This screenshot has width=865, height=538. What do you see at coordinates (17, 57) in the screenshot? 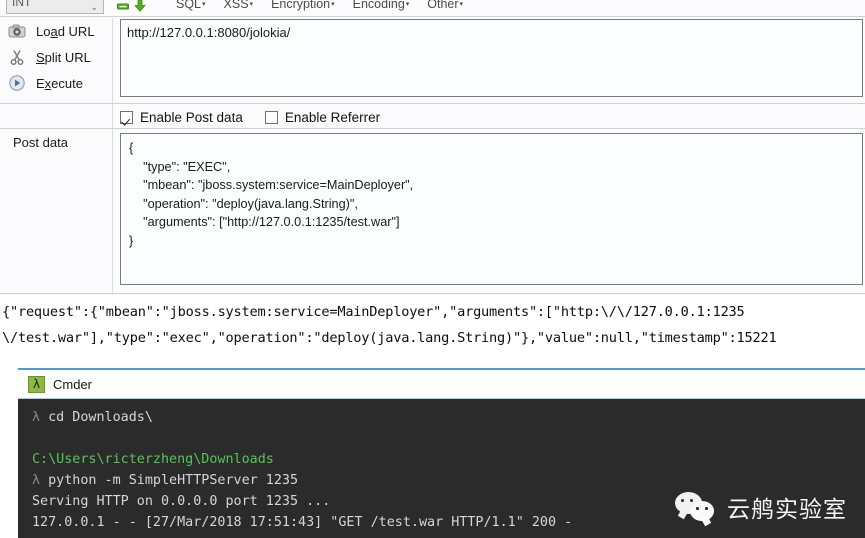
I see `scissors-icon` at bounding box center [17, 57].